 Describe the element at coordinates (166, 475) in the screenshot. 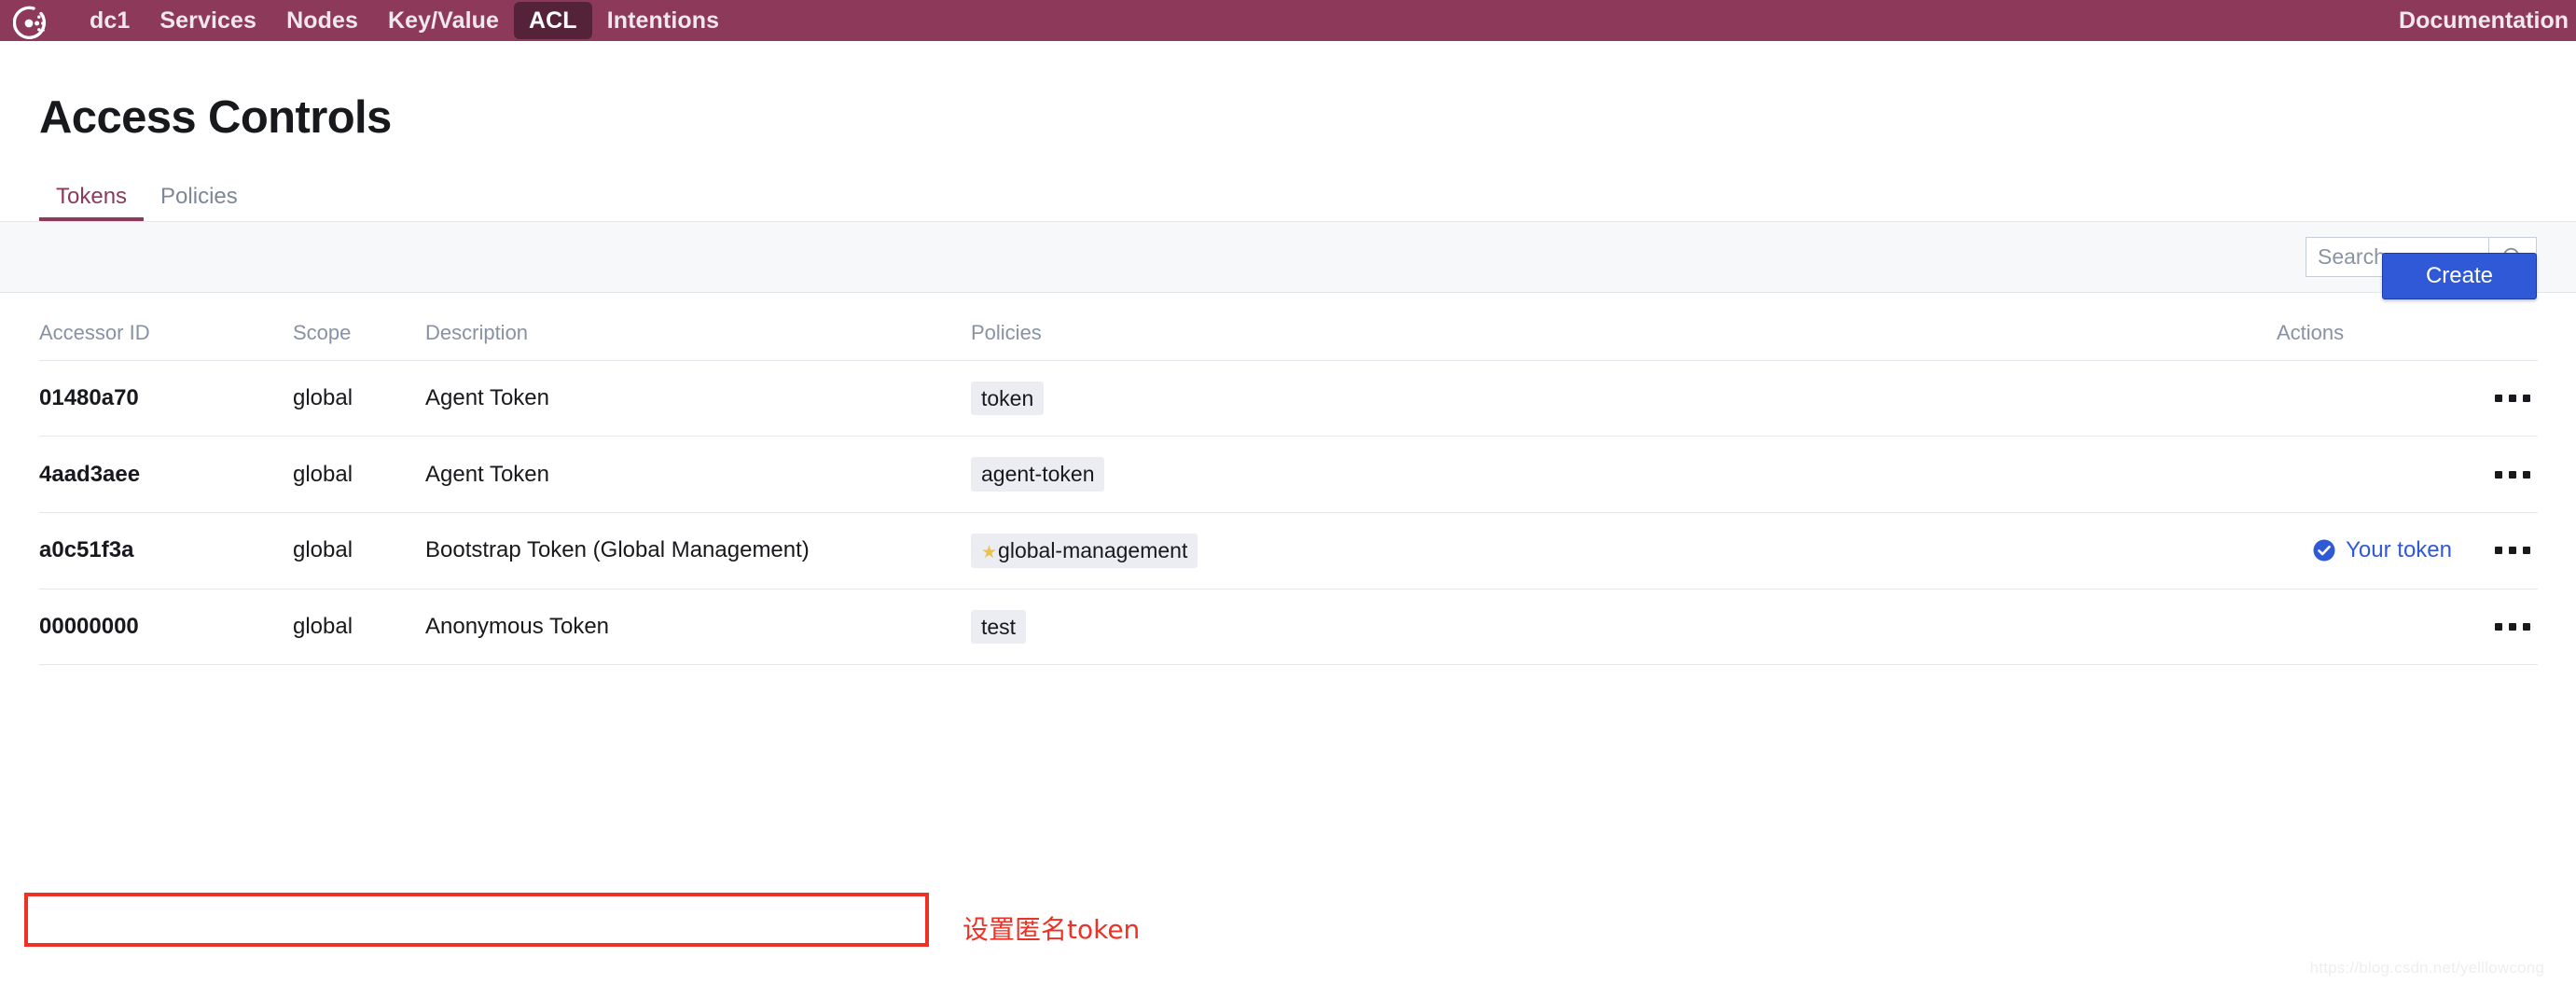

I see `cell-accessor-id: 4aad3aee` at that location.